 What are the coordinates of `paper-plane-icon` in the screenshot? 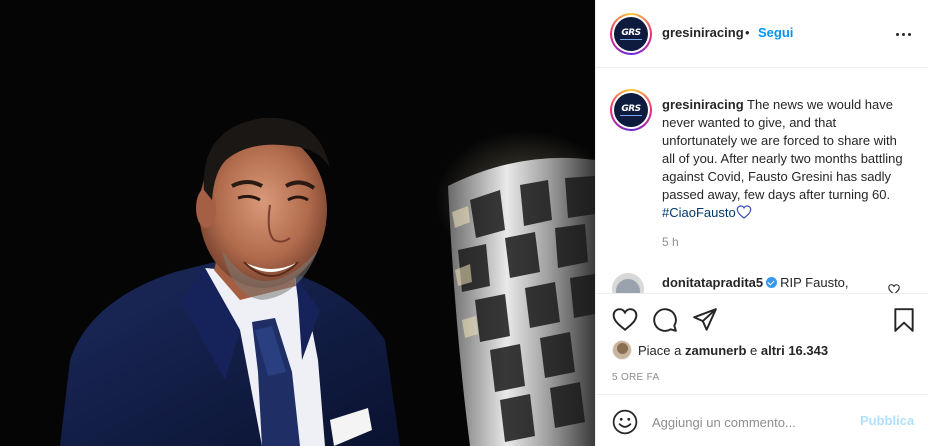 It's located at (705, 320).